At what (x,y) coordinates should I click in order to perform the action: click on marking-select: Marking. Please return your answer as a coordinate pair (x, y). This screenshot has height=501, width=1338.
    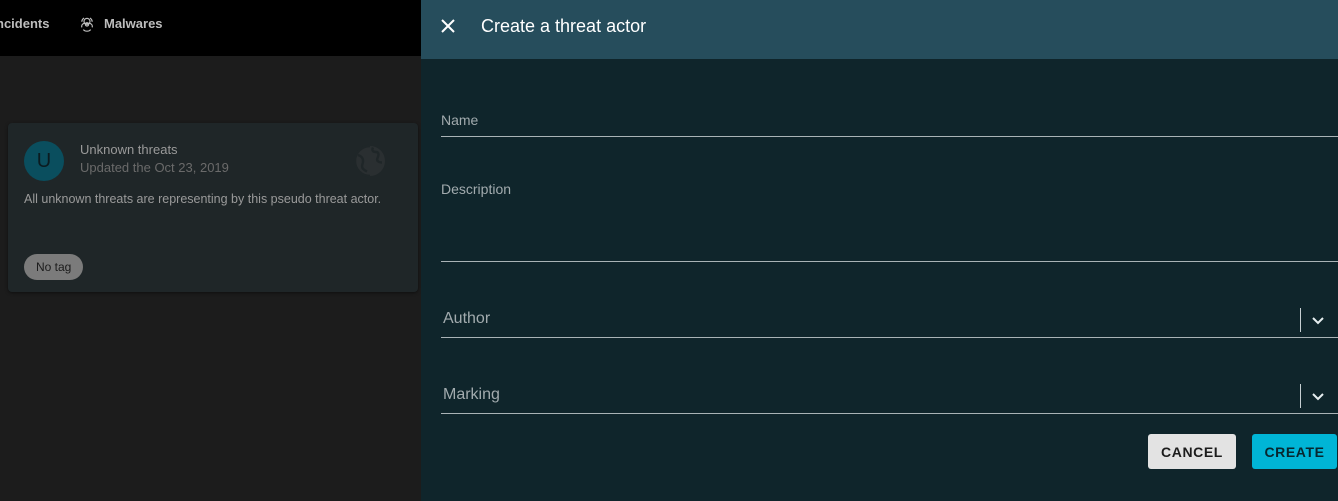
    Looking at the image, I should click on (889, 394).